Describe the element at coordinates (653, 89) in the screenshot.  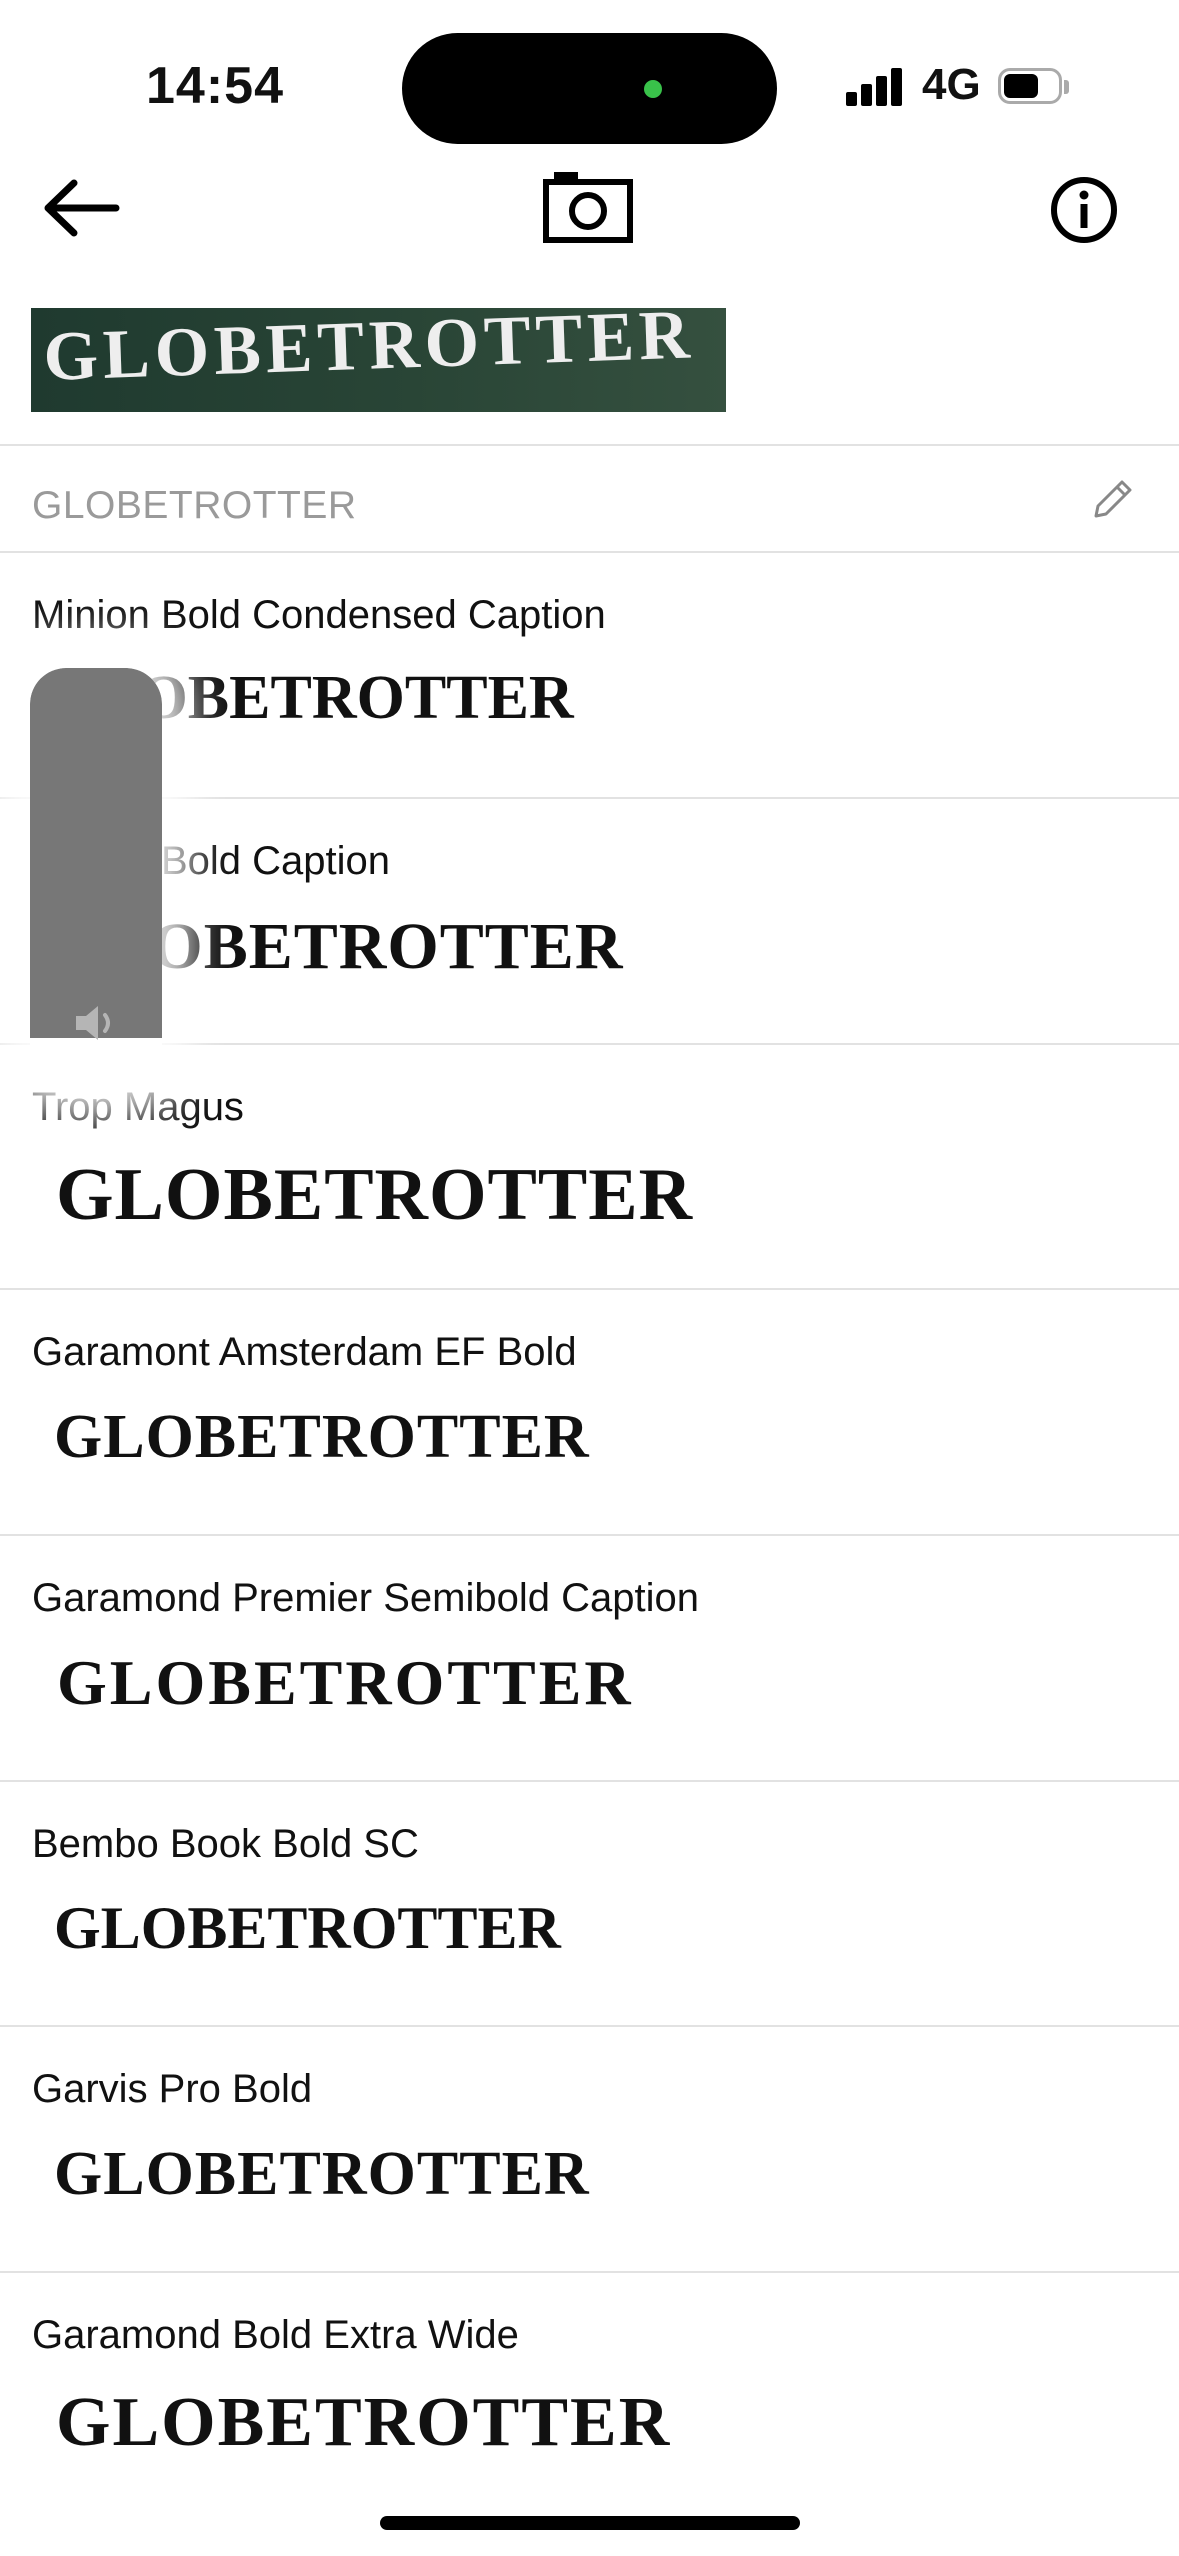
I see `camera-indicator-dot` at that location.